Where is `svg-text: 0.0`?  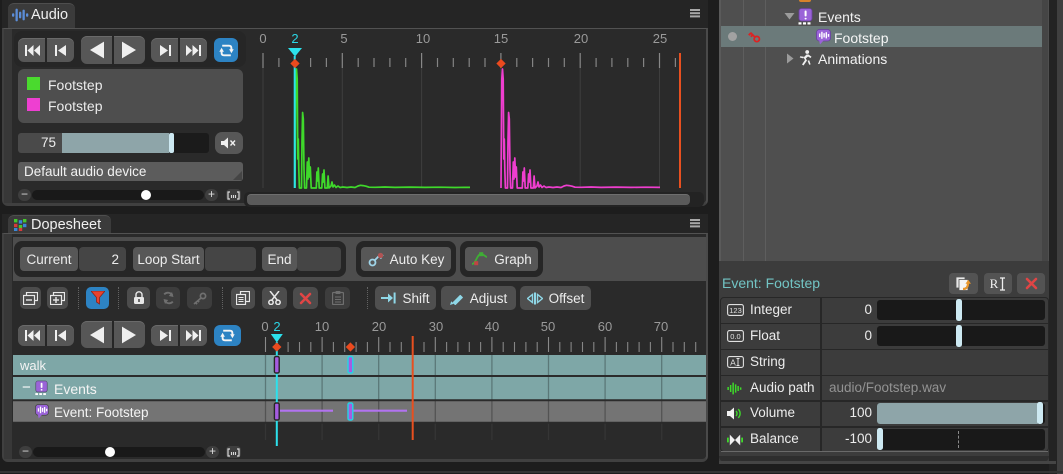 svg-text: 0.0 is located at coordinates (735, 336).